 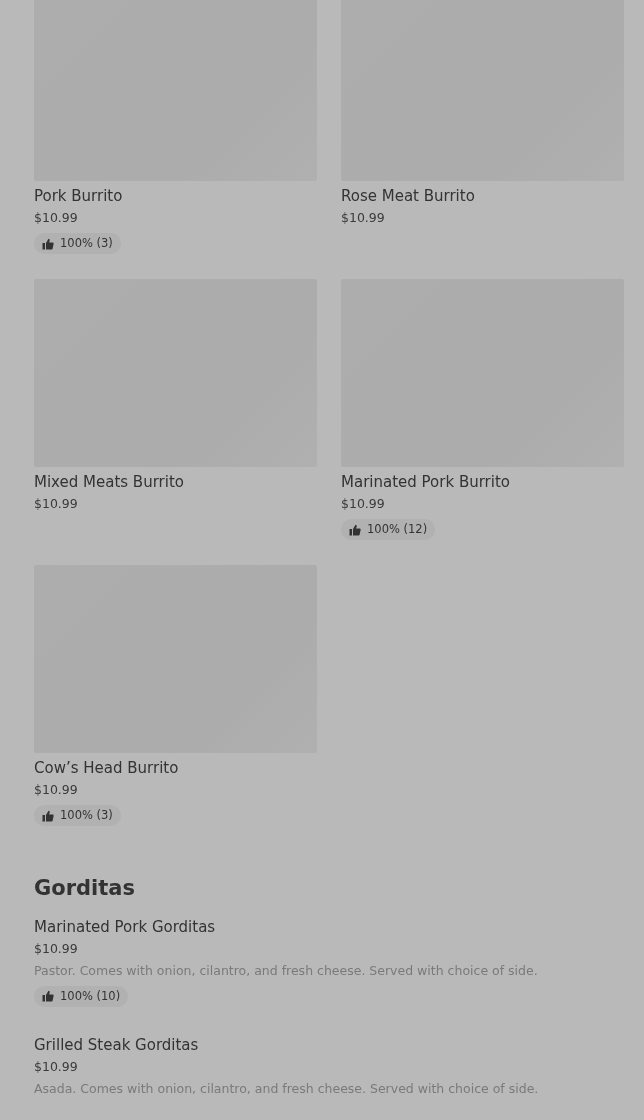 I want to click on item-name: Grilled Steak Gorditas, so click(x=117, y=1045).